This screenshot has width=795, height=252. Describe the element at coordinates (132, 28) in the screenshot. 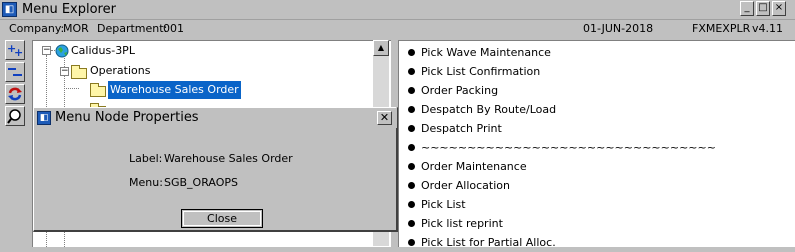

I see `department-label: Department:` at that location.